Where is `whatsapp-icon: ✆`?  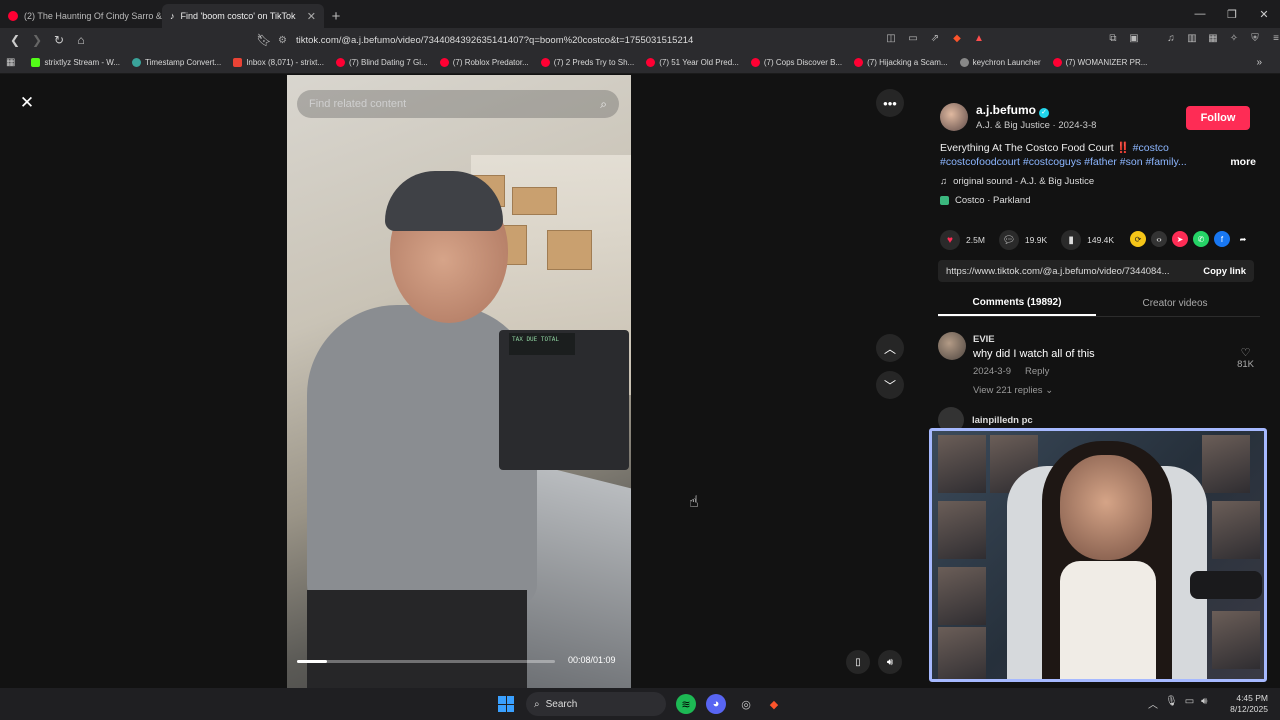
whatsapp-icon: ✆ is located at coordinates (1201, 239).